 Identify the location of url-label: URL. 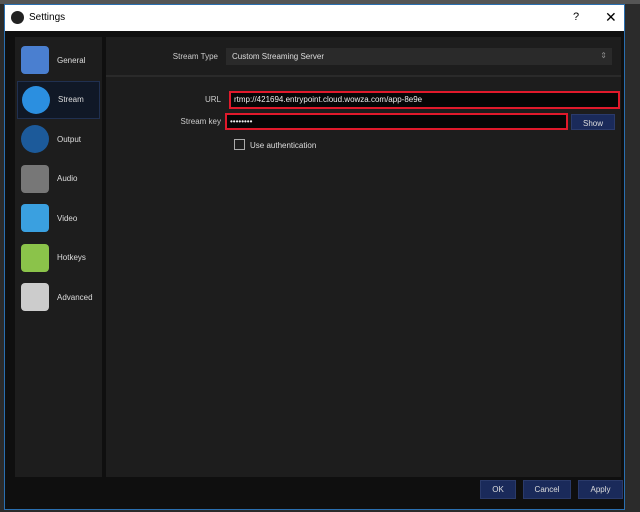
(212, 99).